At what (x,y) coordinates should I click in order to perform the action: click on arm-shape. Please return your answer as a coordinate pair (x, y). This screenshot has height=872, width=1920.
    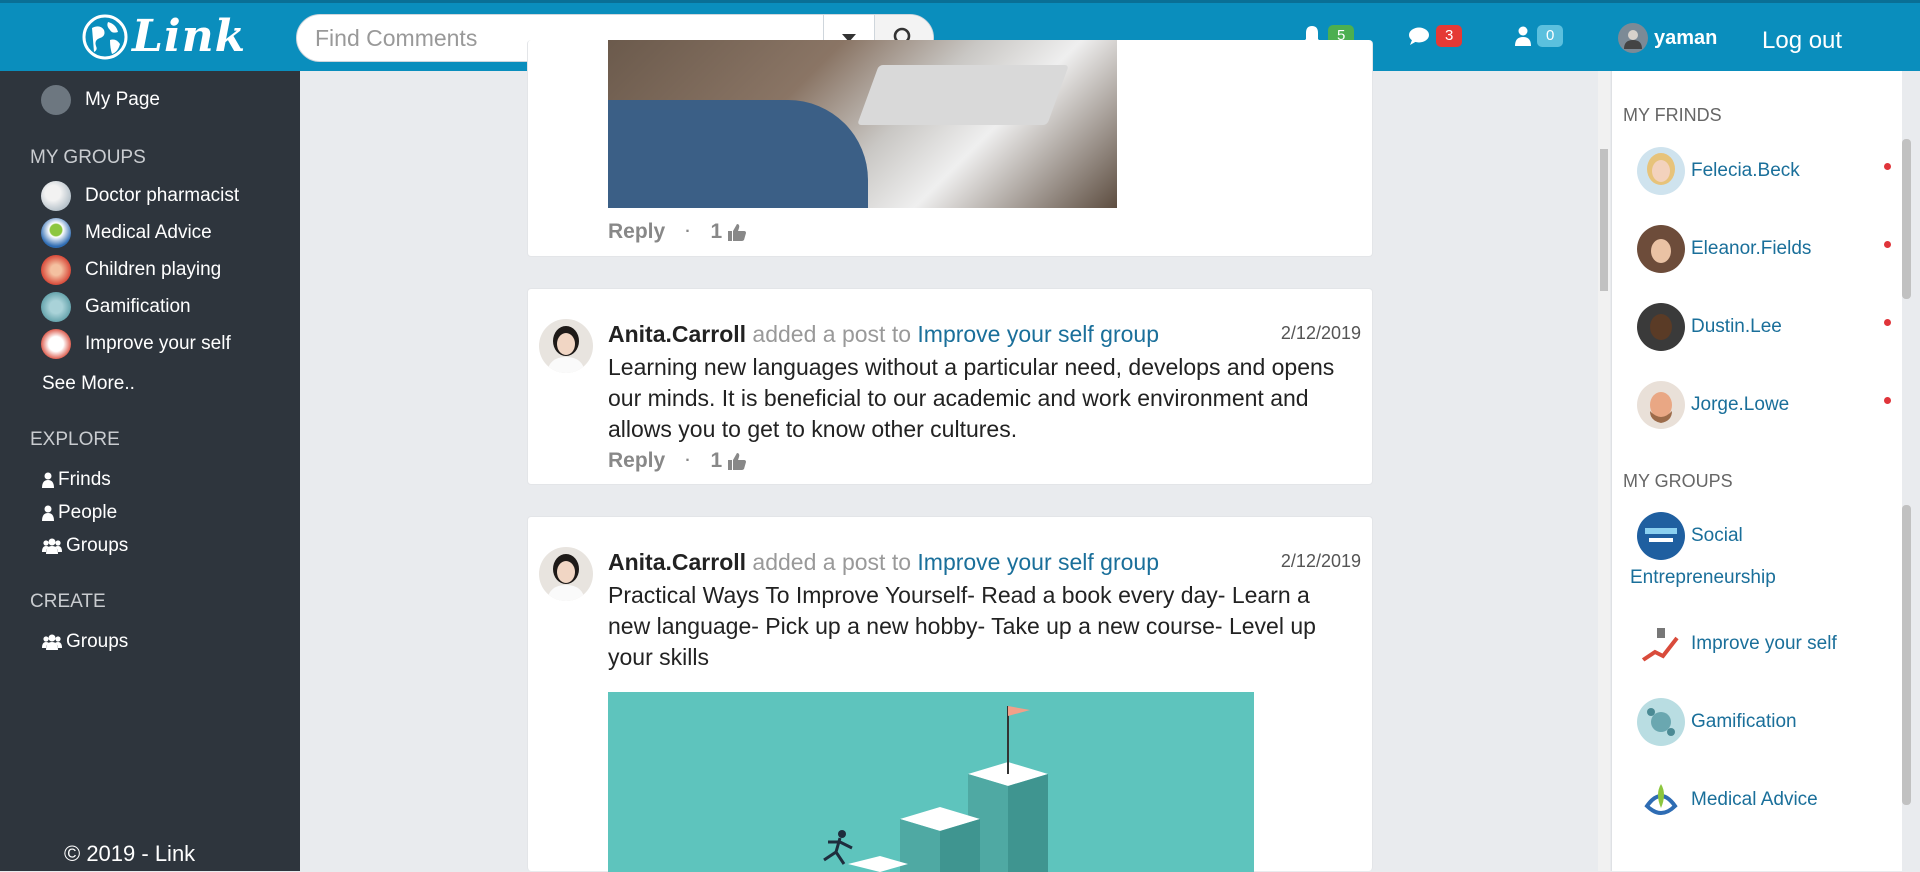
    Looking at the image, I should click on (738, 154).